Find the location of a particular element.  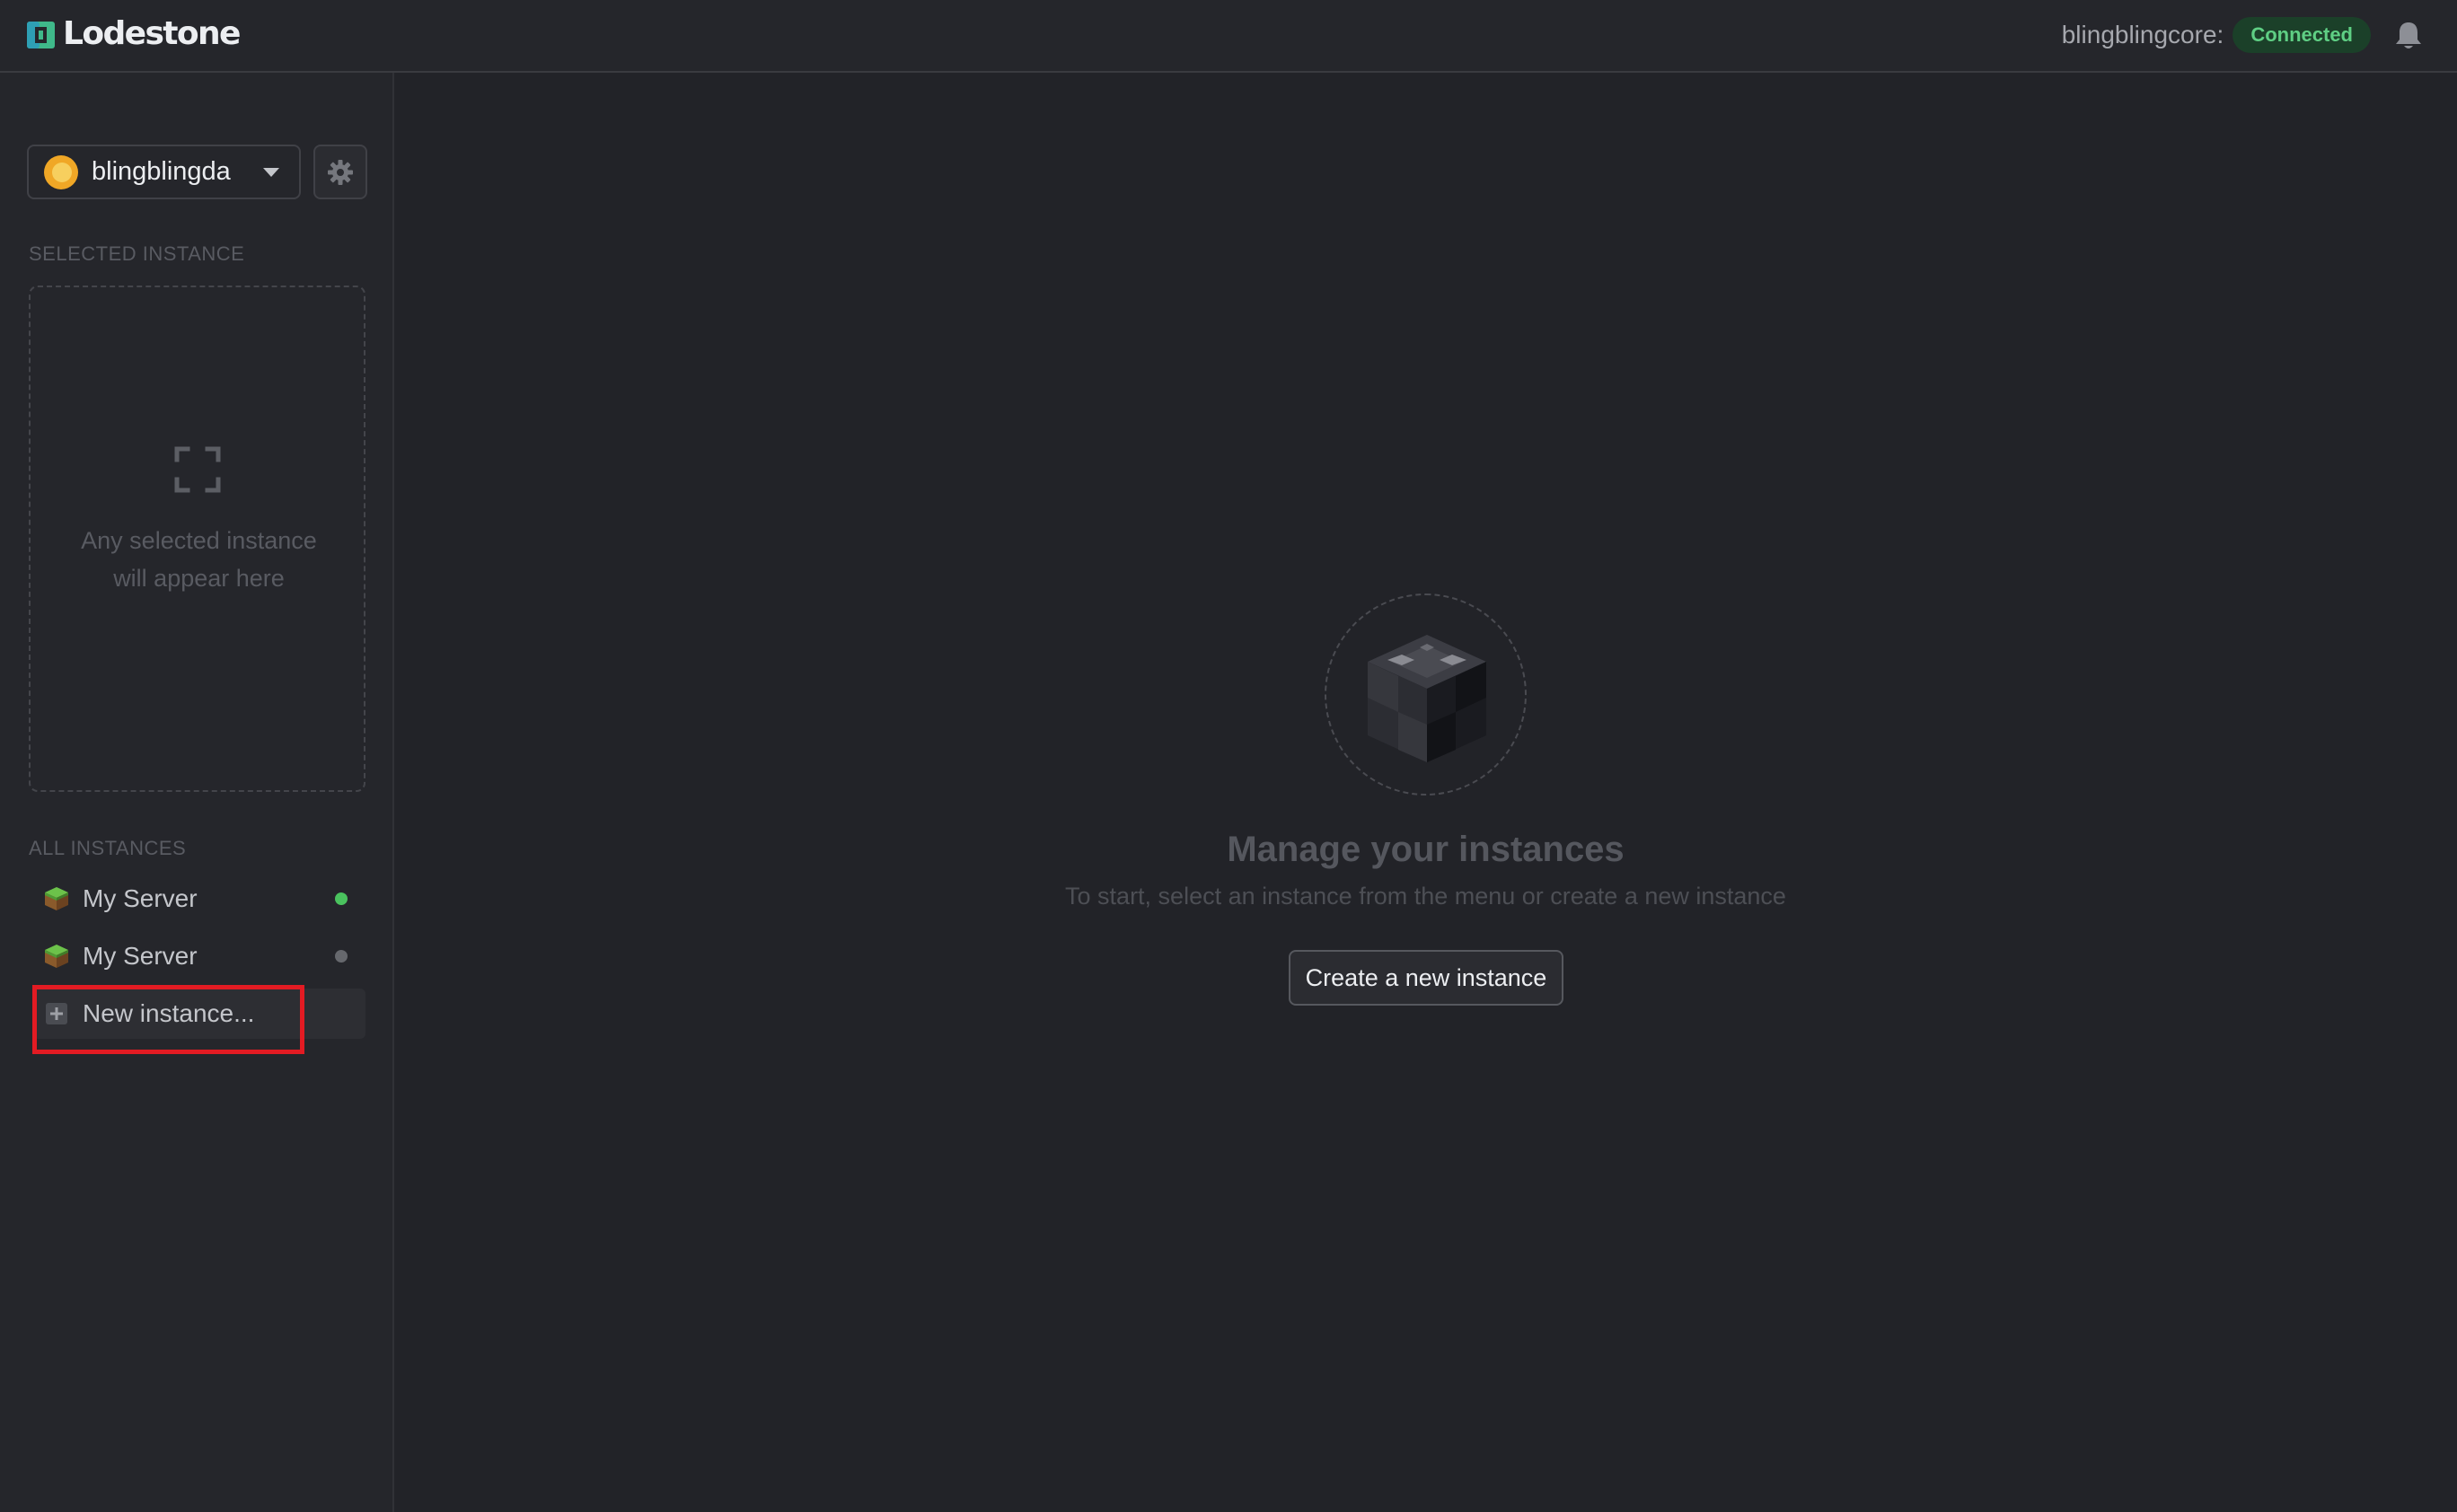

brand-name: Lodestone is located at coordinates (152, 33).